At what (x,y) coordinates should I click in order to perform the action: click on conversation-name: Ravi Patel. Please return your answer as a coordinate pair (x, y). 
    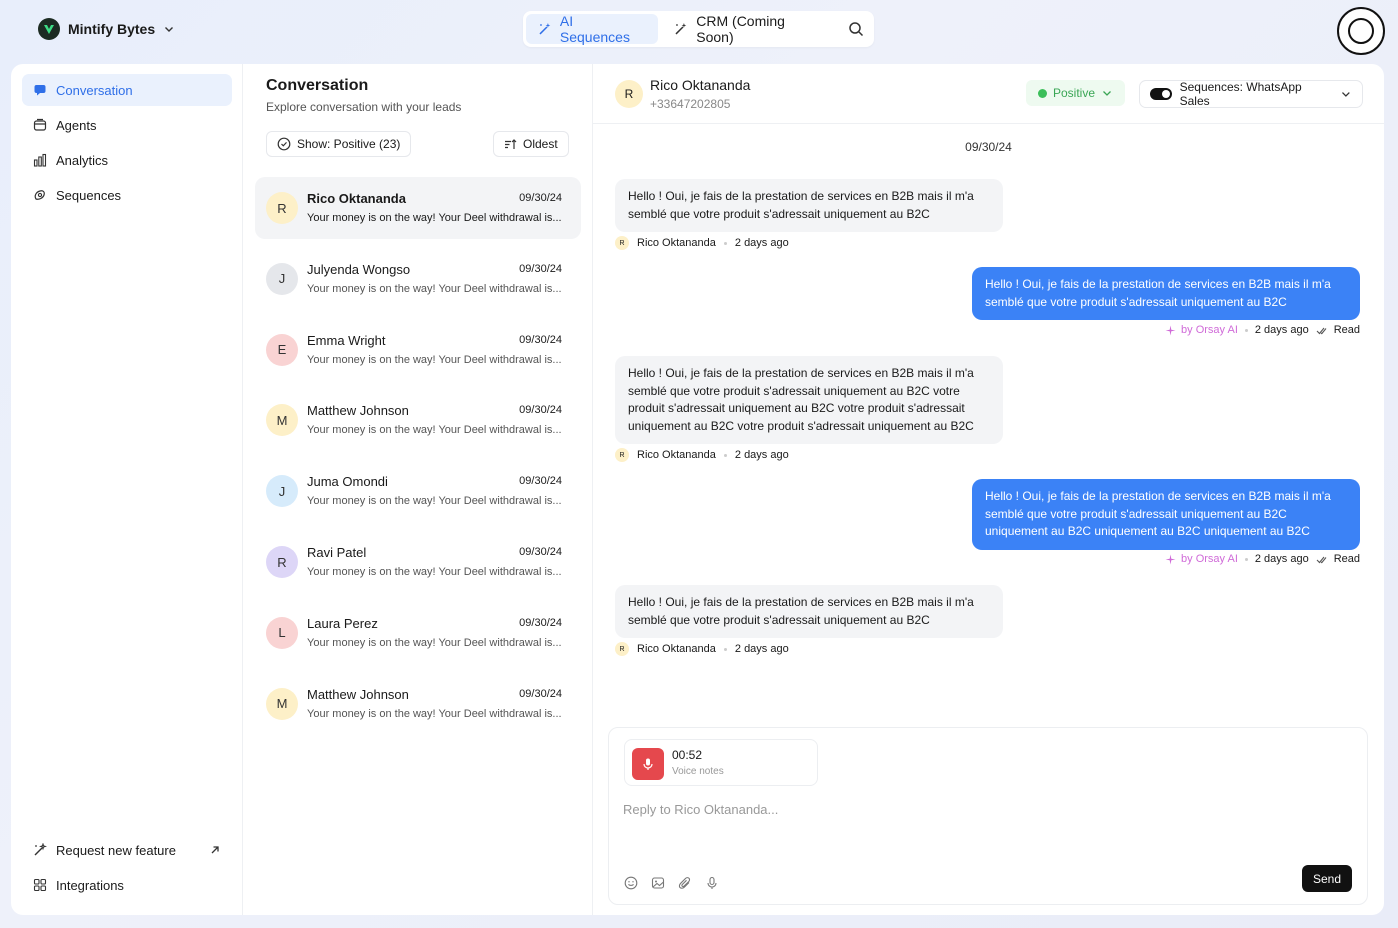
    Looking at the image, I should click on (337, 552).